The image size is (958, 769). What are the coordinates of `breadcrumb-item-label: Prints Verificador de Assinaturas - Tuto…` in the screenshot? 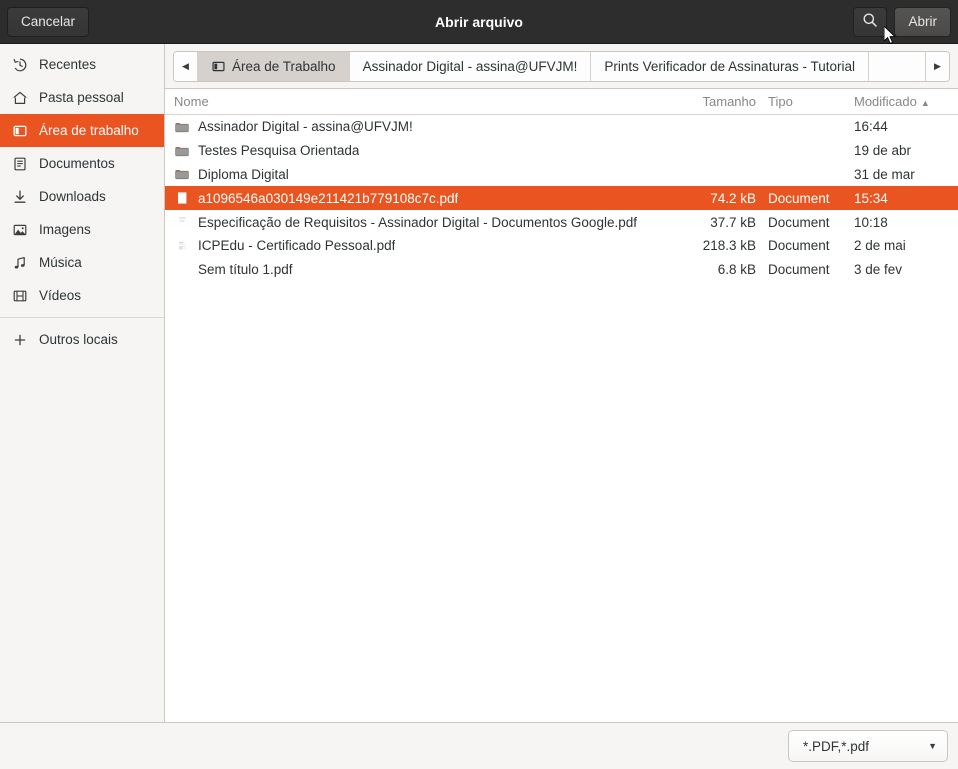 It's located at (729, 66).